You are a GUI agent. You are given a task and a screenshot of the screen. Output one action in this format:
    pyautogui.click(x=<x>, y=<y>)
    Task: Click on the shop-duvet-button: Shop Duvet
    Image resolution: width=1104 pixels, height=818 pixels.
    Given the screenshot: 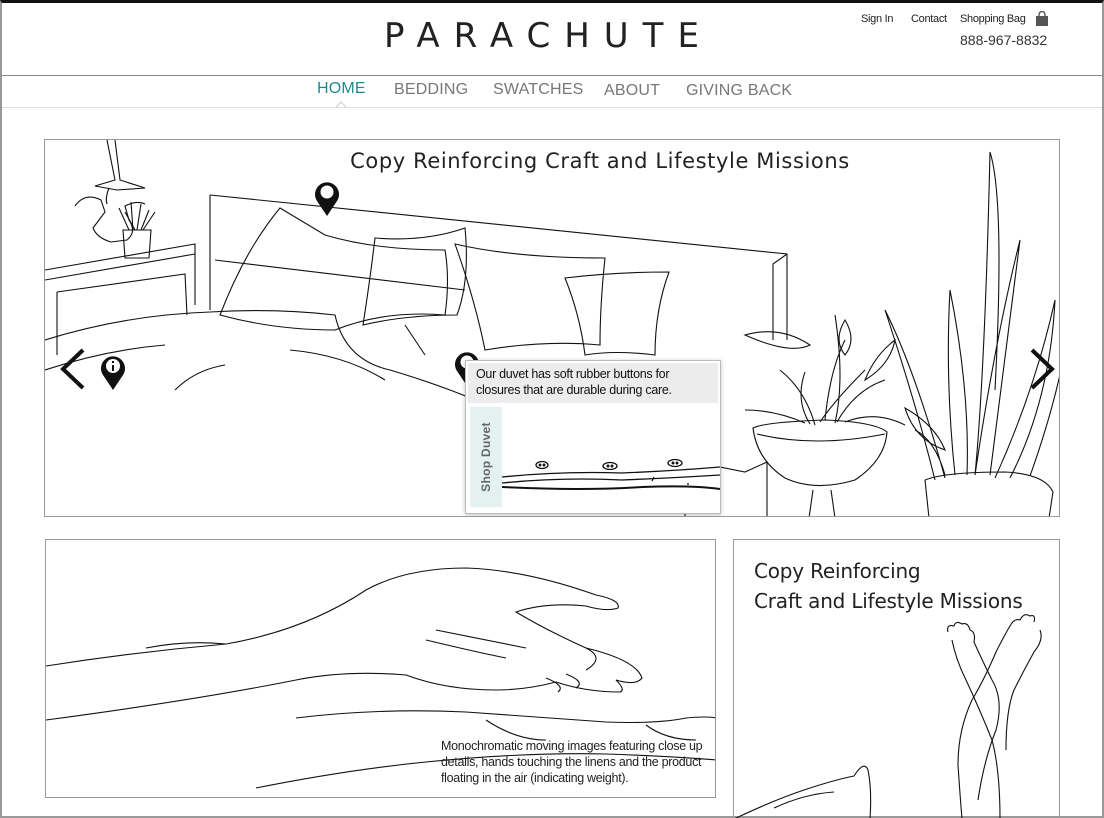 What is the action you would take?
    pyautogui.click(x=486, y=457)
    